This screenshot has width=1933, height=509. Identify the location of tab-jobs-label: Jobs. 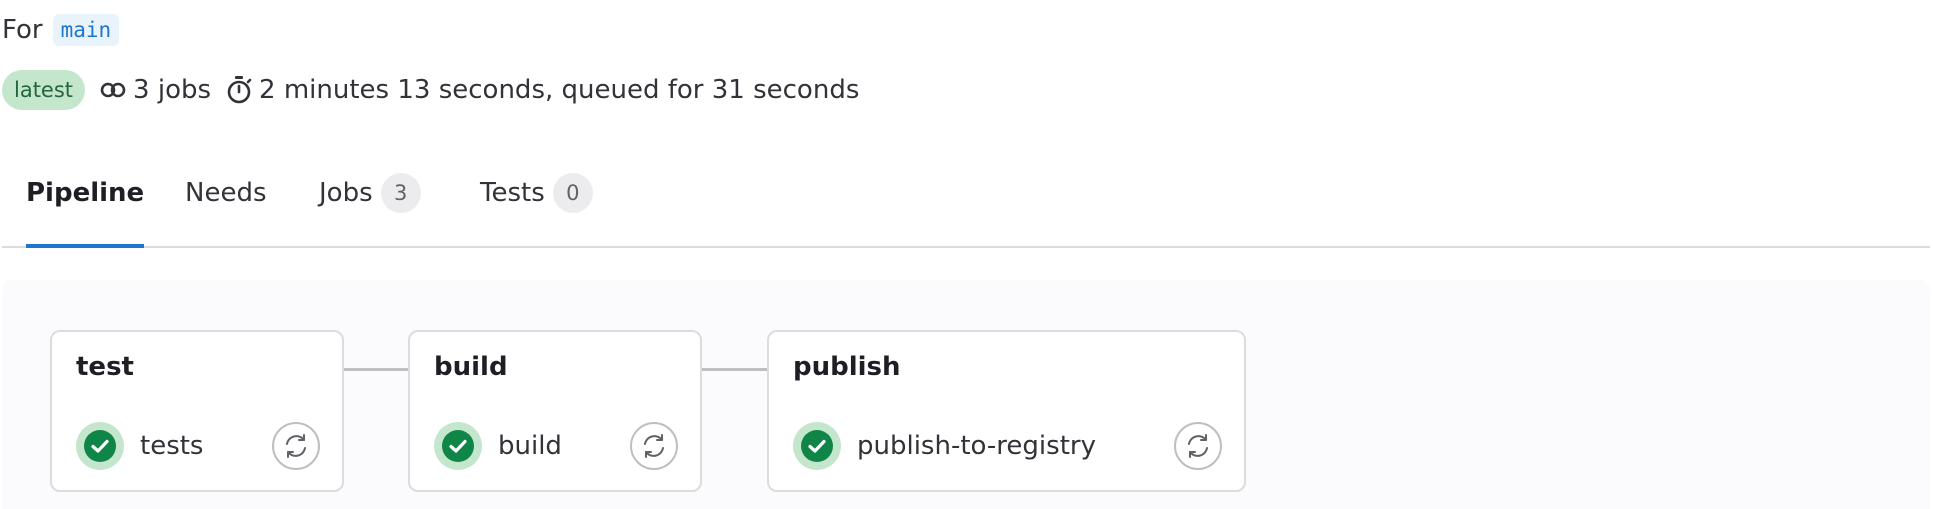
(346, 193).